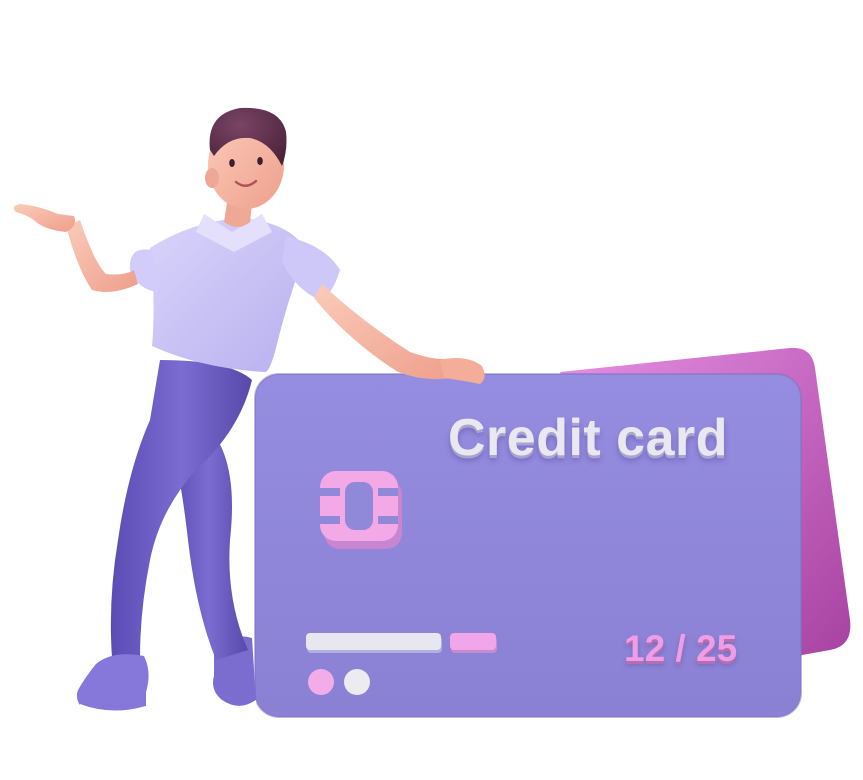 The image size is (863, 780). I want to click on card-chip-icon, so click(361, 510).